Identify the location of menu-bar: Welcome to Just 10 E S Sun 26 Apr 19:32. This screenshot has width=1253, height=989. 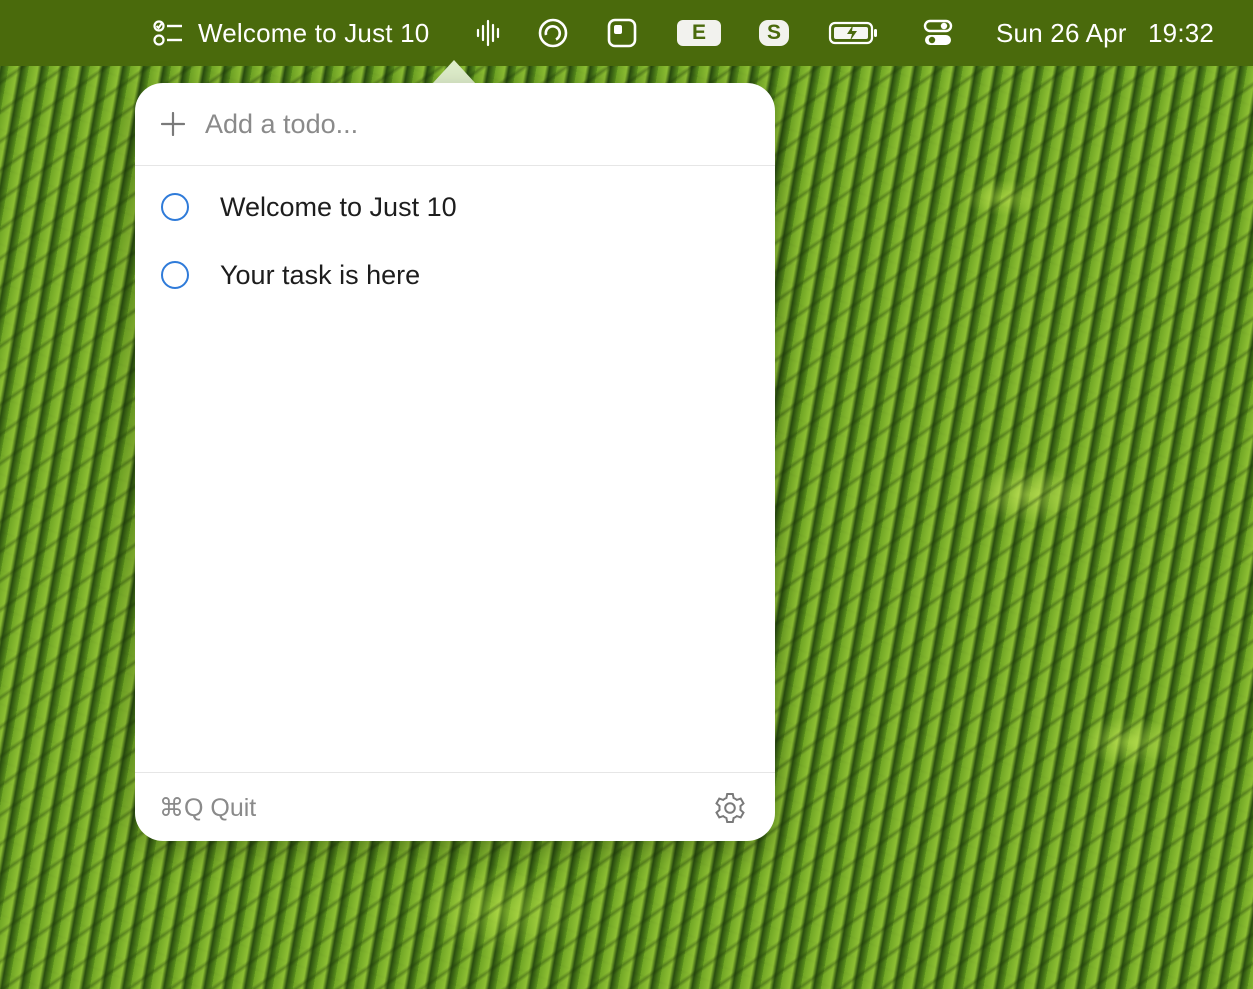
(626, 33).